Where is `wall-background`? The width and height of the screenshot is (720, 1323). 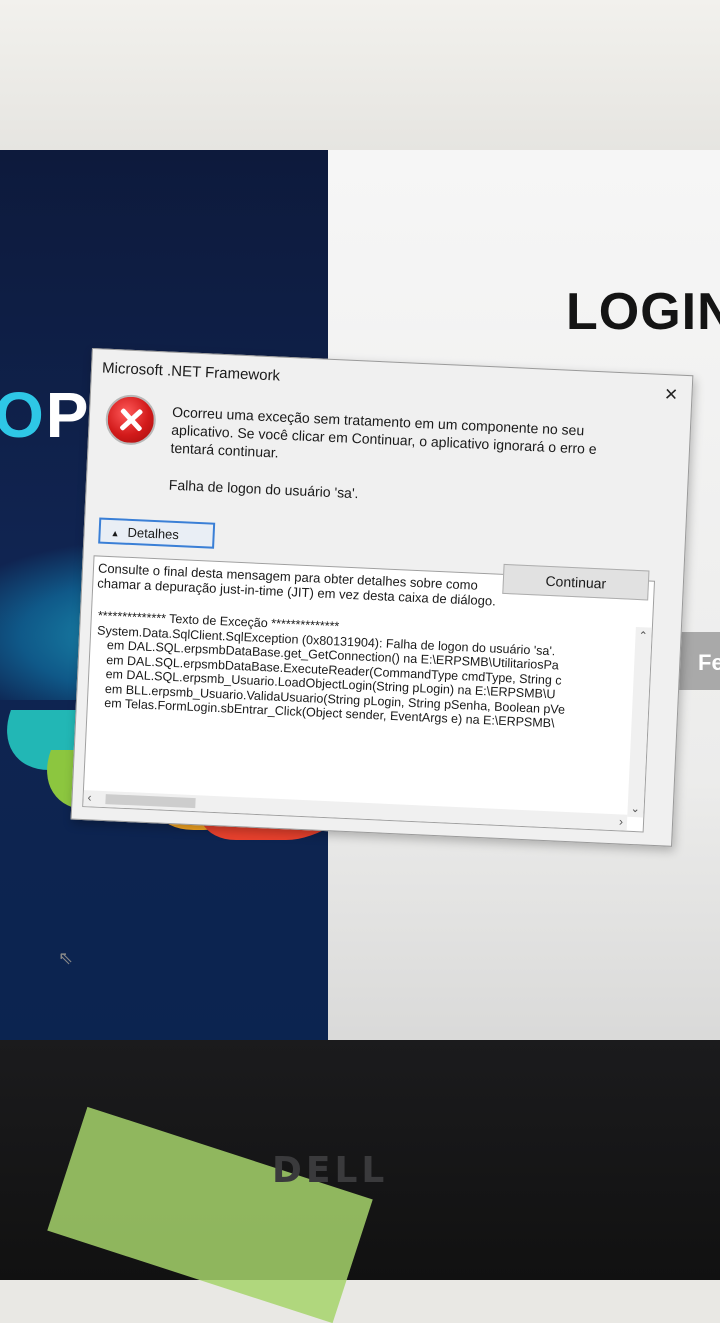
wall-background is located at coordinates (360, 75).